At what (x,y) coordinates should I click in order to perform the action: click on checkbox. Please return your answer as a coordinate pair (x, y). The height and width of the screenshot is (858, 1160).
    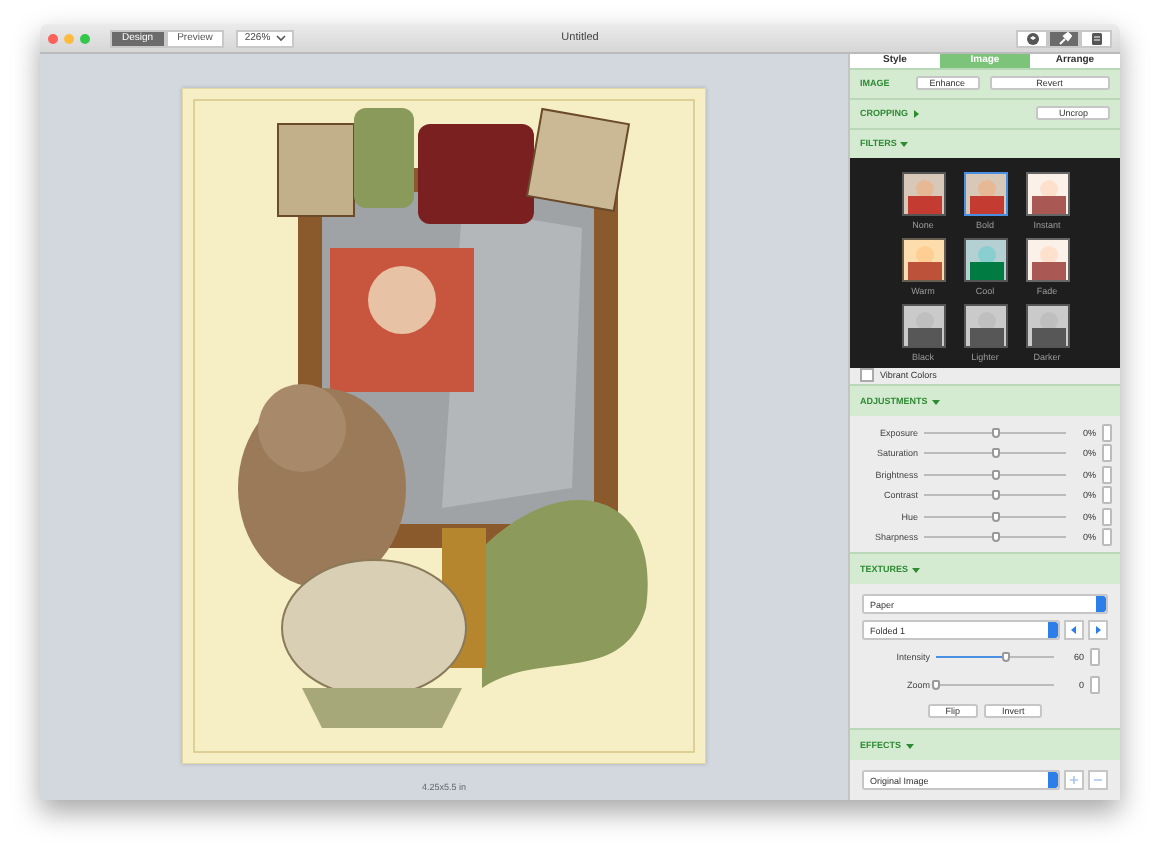
    Looking at the image, I should click on (867, 375).